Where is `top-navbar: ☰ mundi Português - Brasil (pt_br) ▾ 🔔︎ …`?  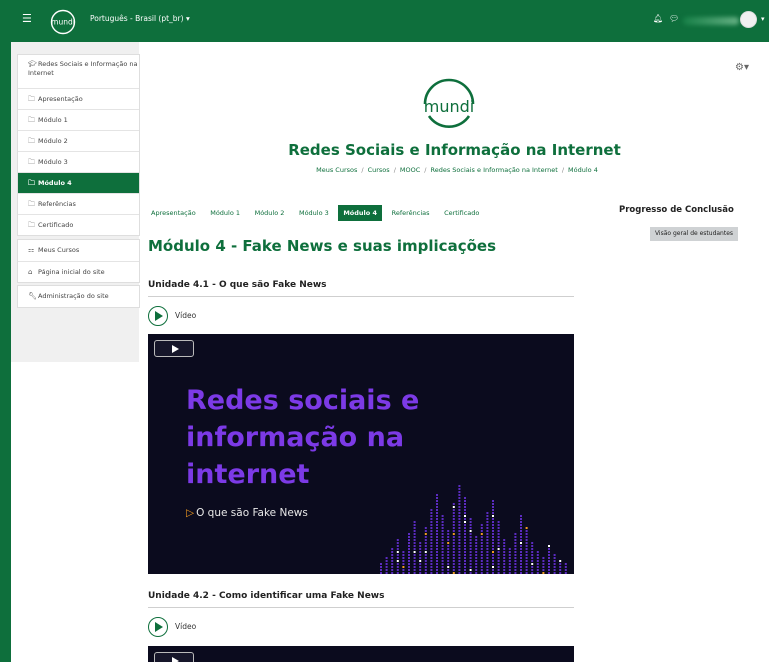 top-navbar: ☰ mundi Português - Brasil (pt_br) ▾ 🔔︎ … is located at coordinates (384, 21).